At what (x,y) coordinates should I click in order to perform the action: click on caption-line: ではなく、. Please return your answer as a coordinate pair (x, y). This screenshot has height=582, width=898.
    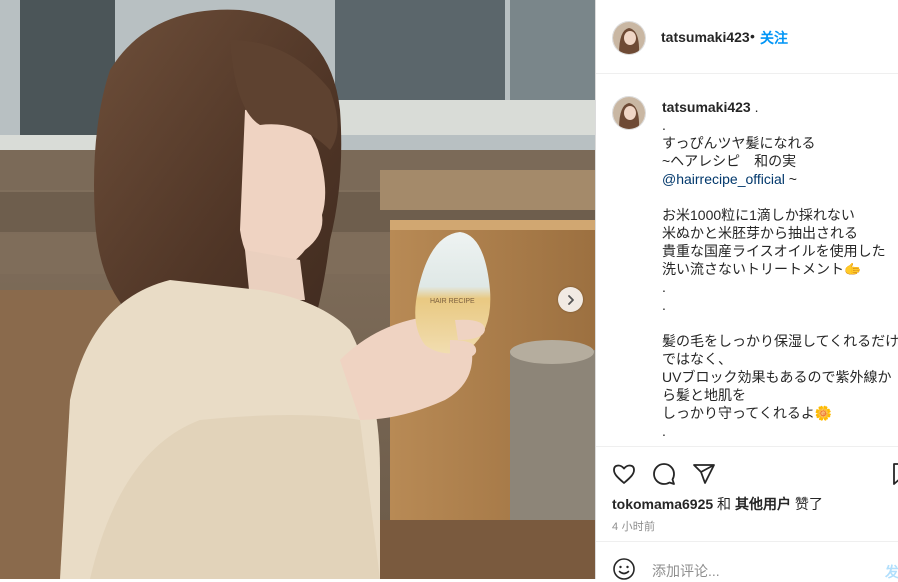
    Looking at the image, I should click on (697, 359).